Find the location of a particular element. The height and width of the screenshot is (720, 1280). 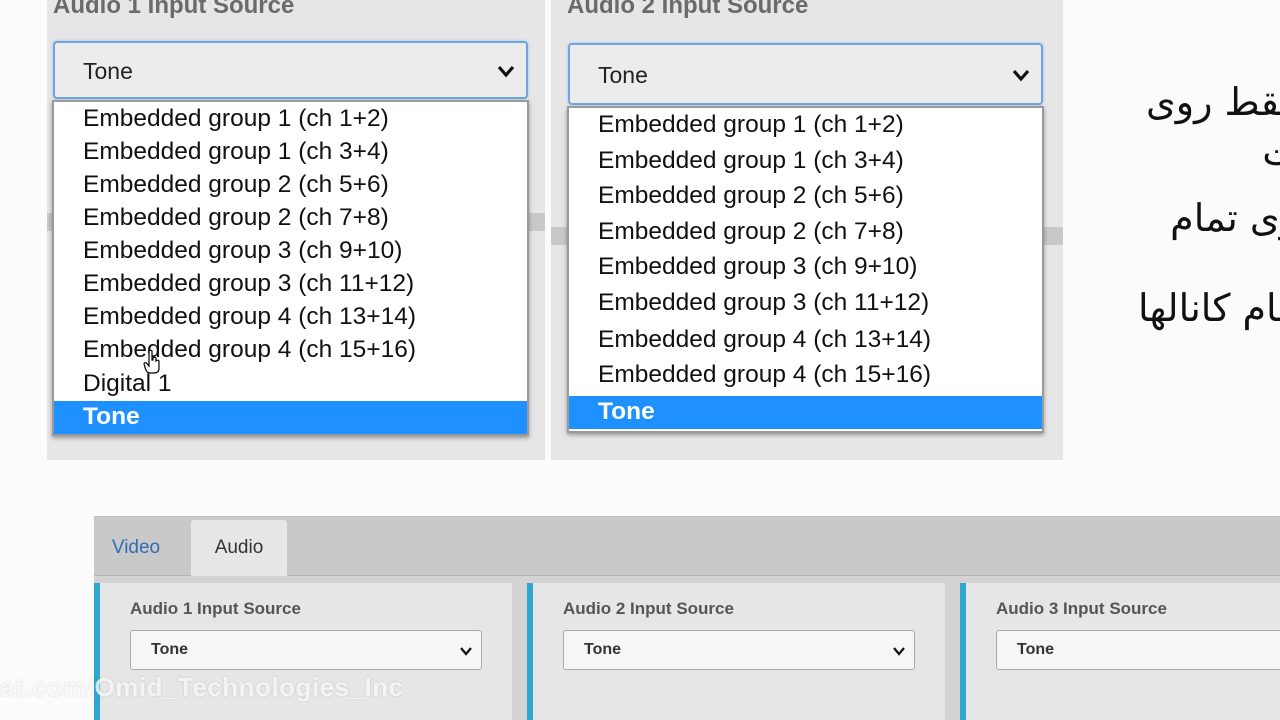

dropdown-option: Digital 1 is located at coordinates (290, 384).